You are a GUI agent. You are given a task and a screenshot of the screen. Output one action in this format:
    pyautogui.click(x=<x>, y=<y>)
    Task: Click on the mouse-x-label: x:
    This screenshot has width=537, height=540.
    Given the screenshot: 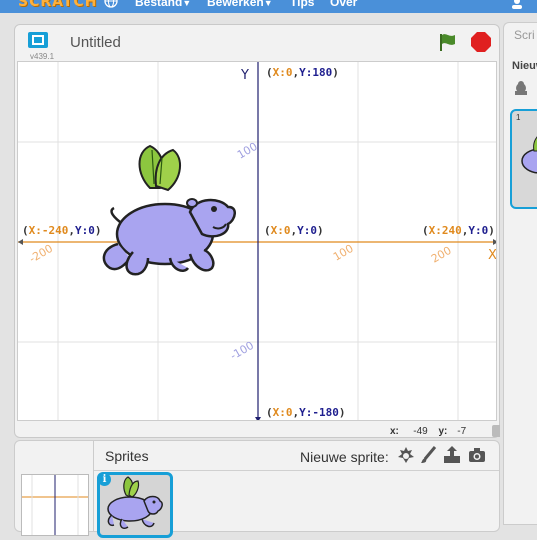 What is the action you would take?
    pyautogui.click(x=394, y=431)
    